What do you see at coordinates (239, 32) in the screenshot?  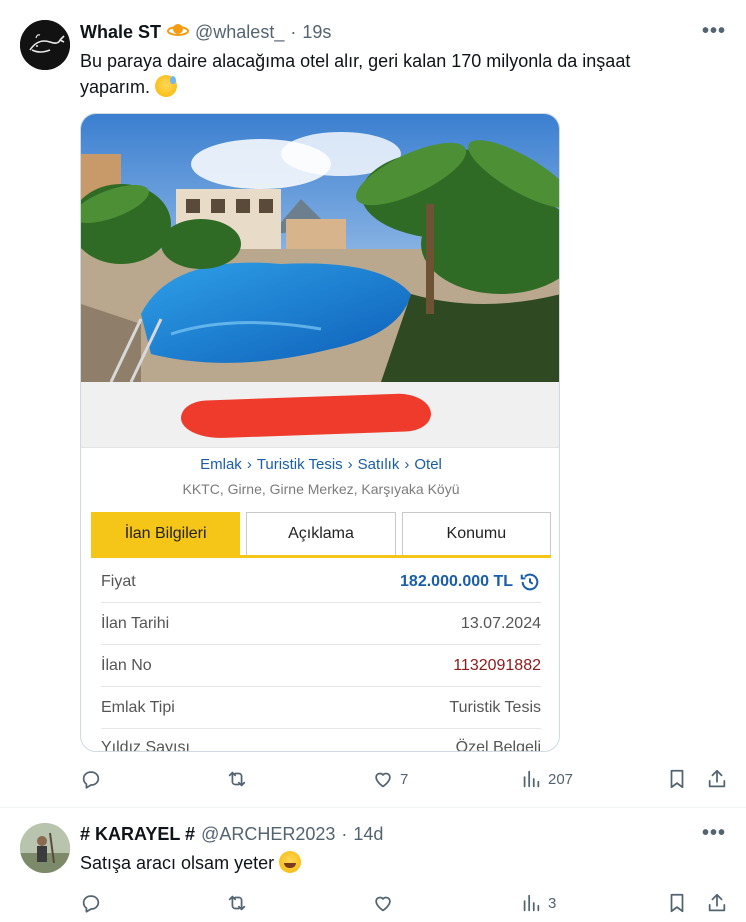 I see `user-handle: @whalest_` at bounding box center [239, 32].